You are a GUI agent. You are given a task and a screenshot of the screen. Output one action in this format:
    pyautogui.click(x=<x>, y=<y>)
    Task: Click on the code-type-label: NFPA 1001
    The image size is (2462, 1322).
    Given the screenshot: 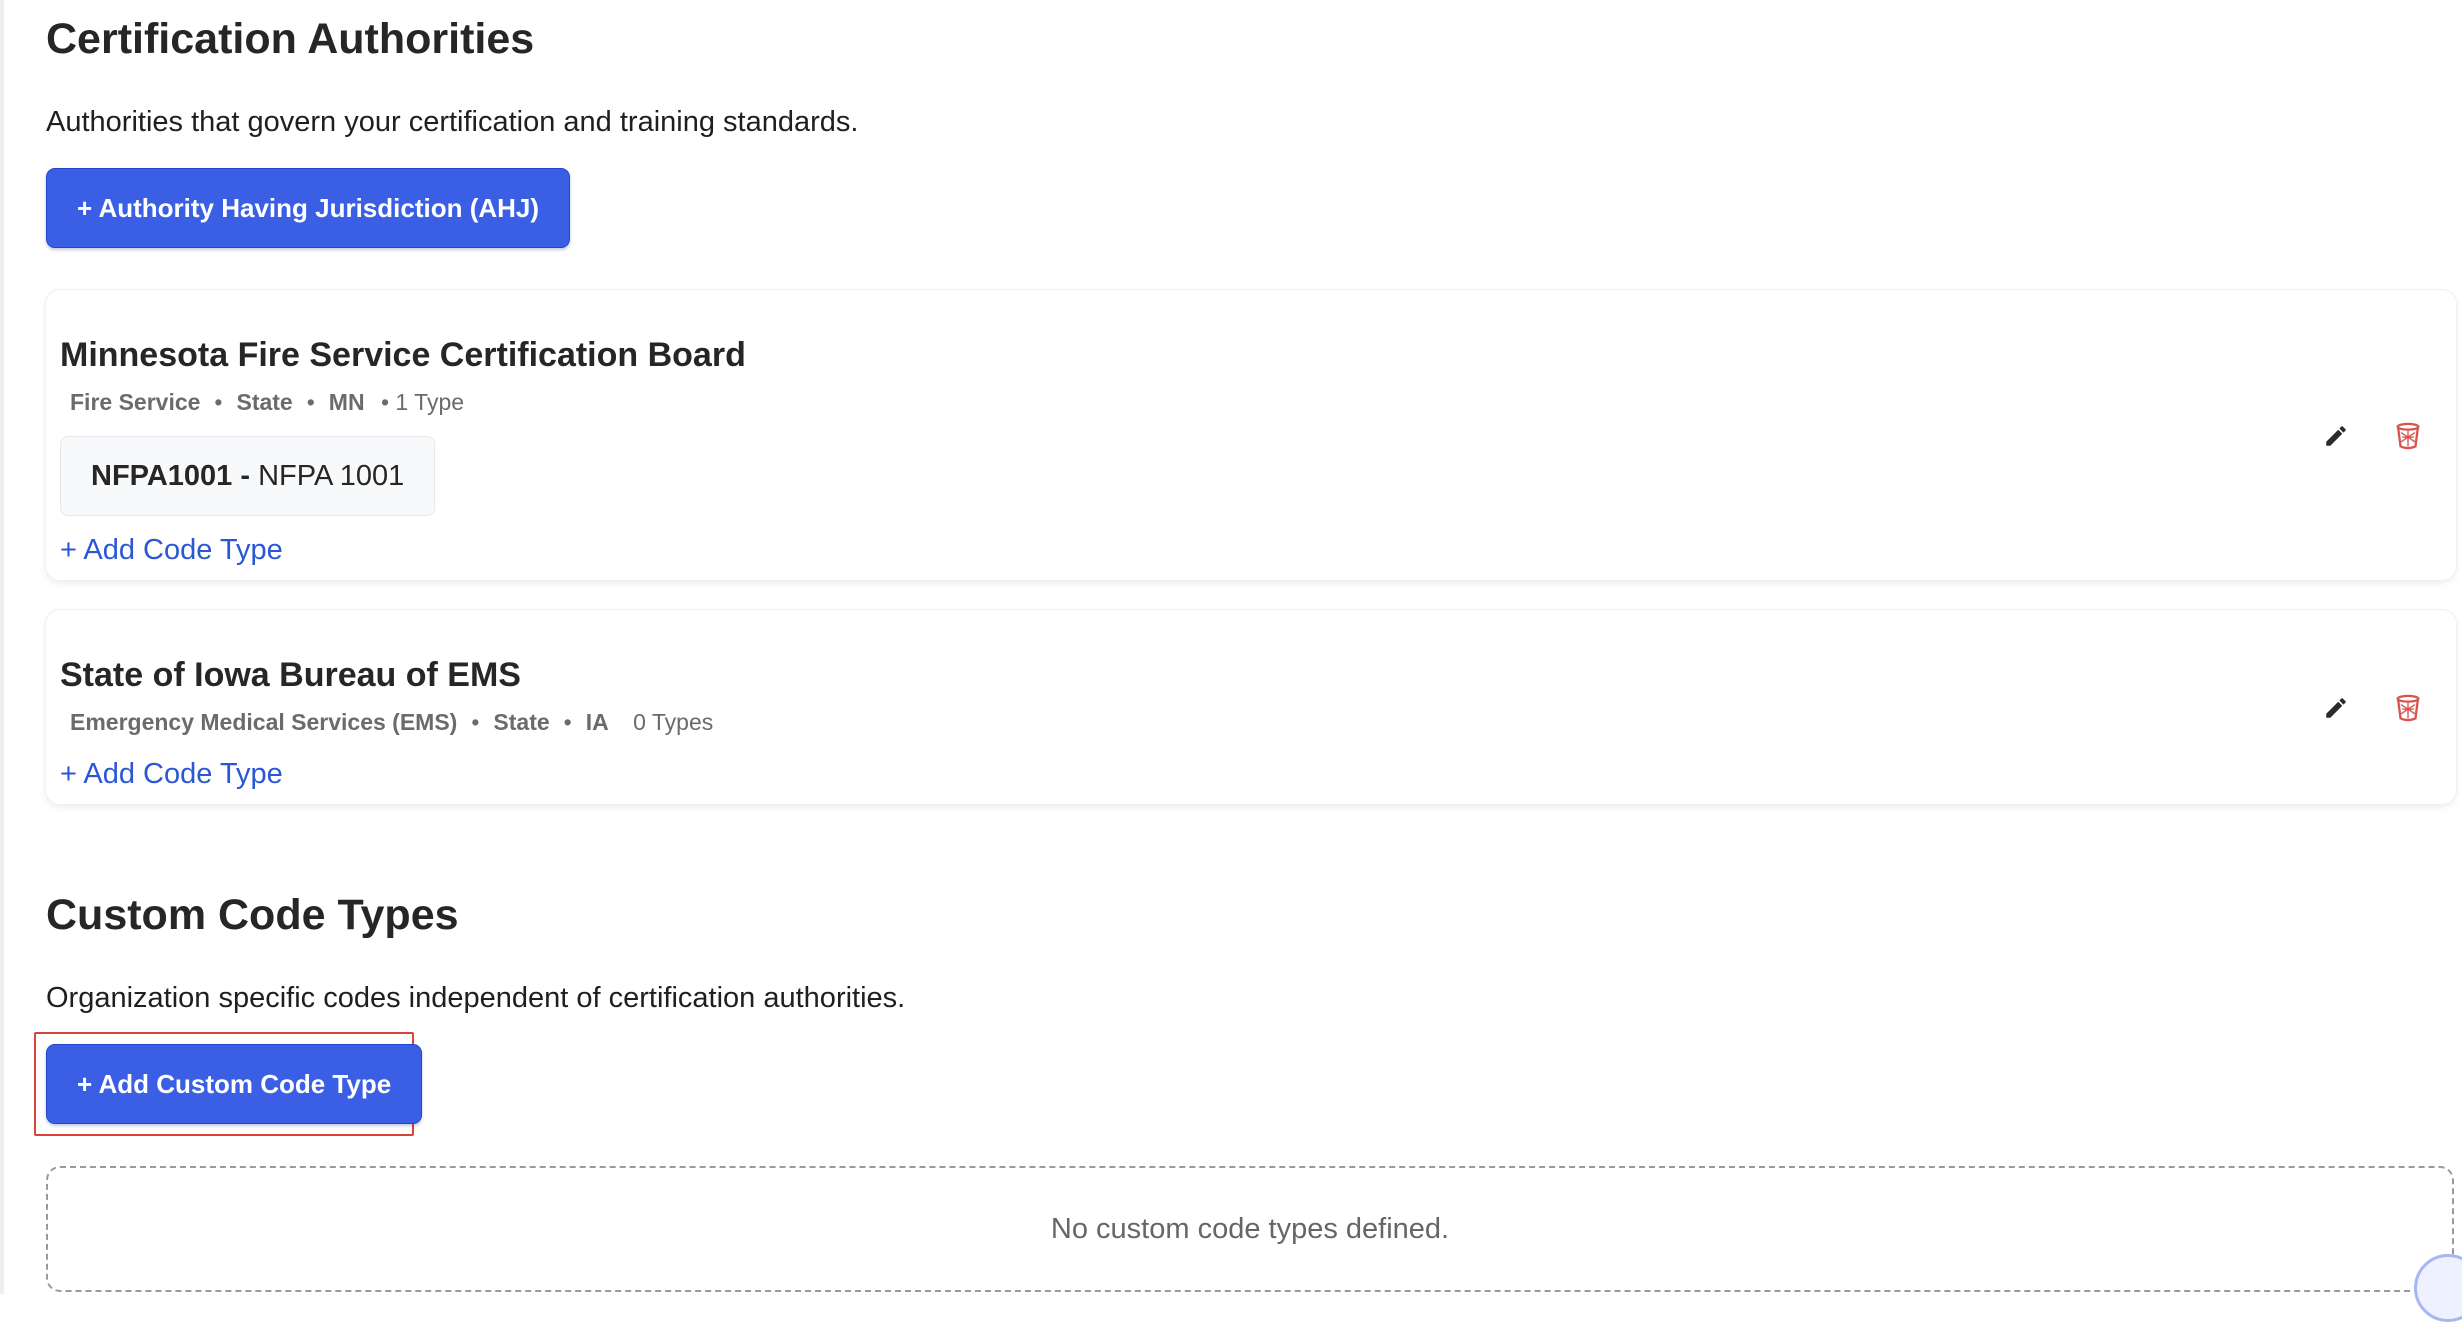 What is the action you would take?
    pyautogui.click(x=331, y=476)
    